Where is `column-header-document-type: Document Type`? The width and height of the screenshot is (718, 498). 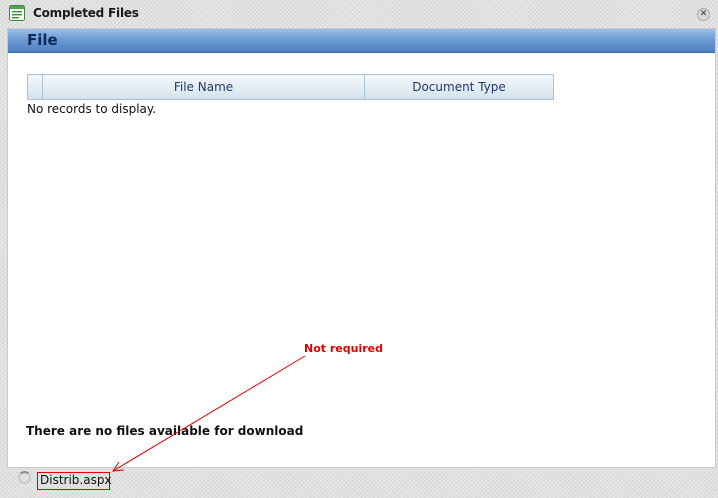
column-header-document-type: Document Type is located at coordinates (458, 87).